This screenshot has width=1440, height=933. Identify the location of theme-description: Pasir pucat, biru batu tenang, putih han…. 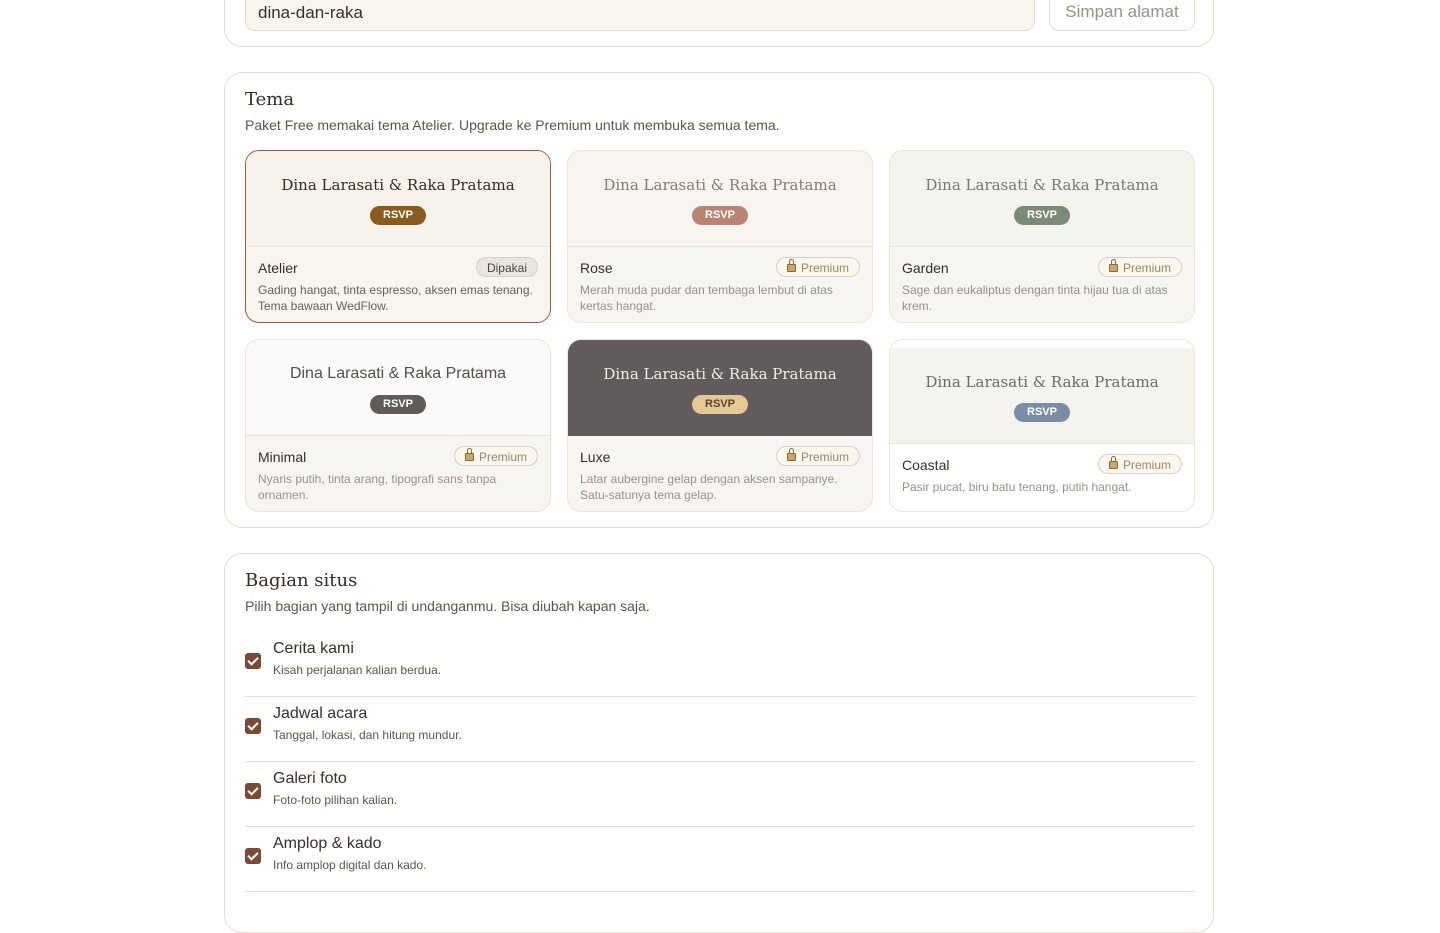
(1017, 487).